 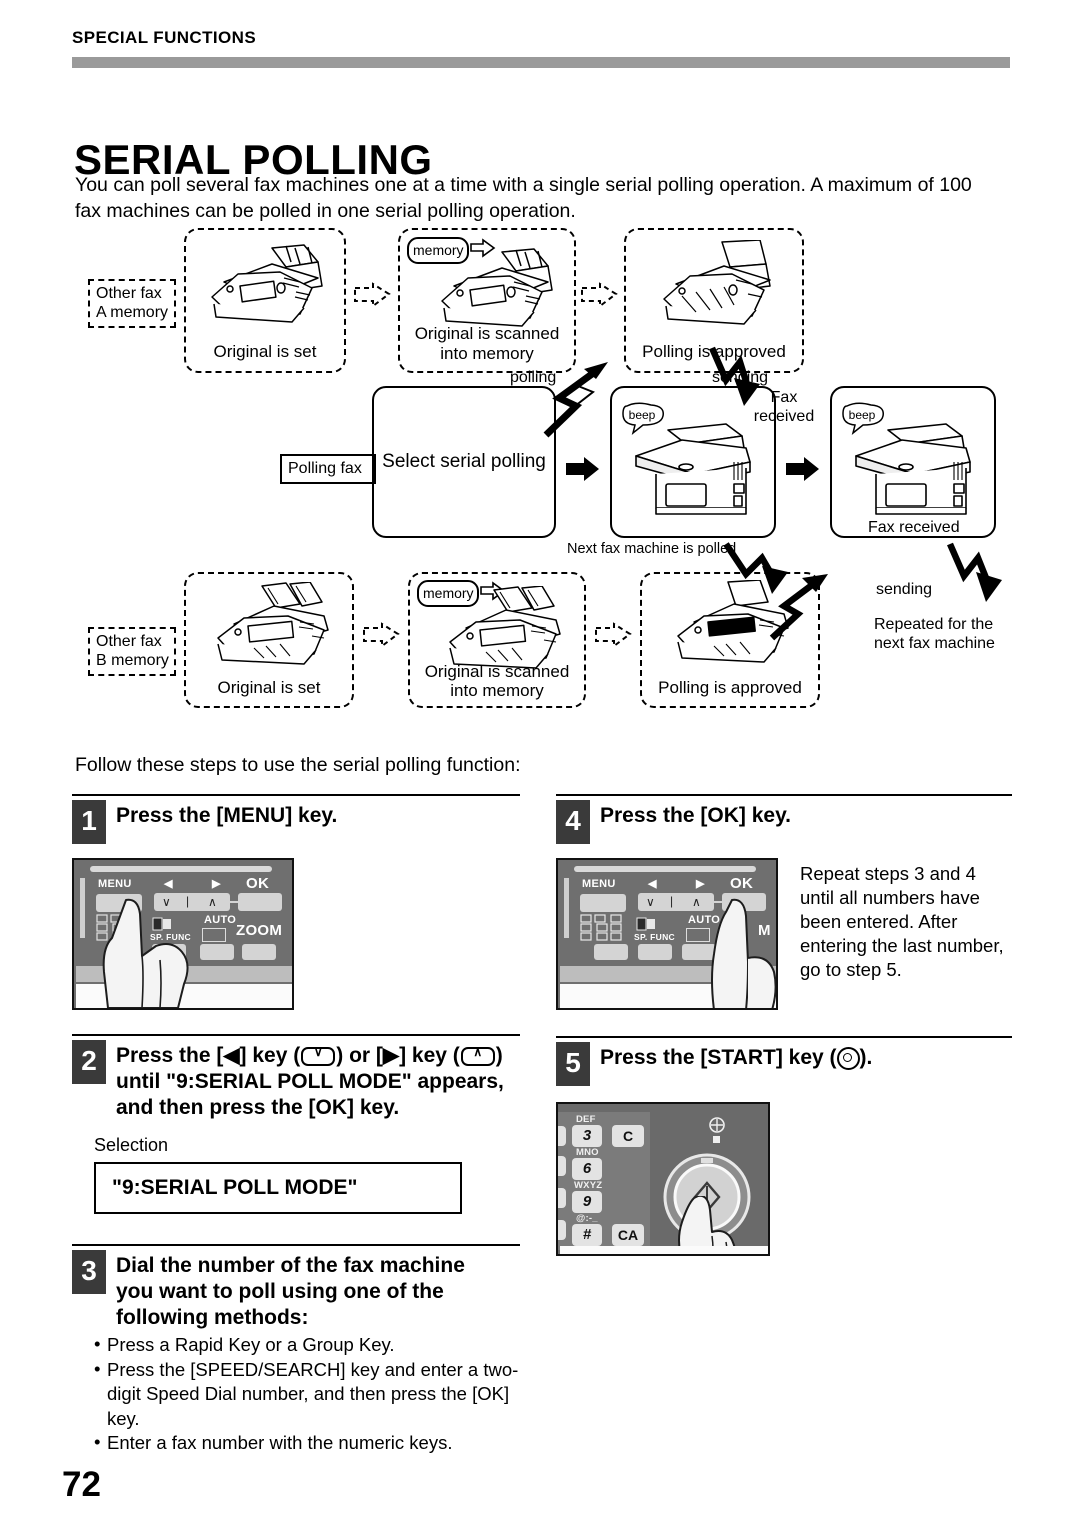 I want to click on dashed-arrow-b2, so click(x=613, y=635).